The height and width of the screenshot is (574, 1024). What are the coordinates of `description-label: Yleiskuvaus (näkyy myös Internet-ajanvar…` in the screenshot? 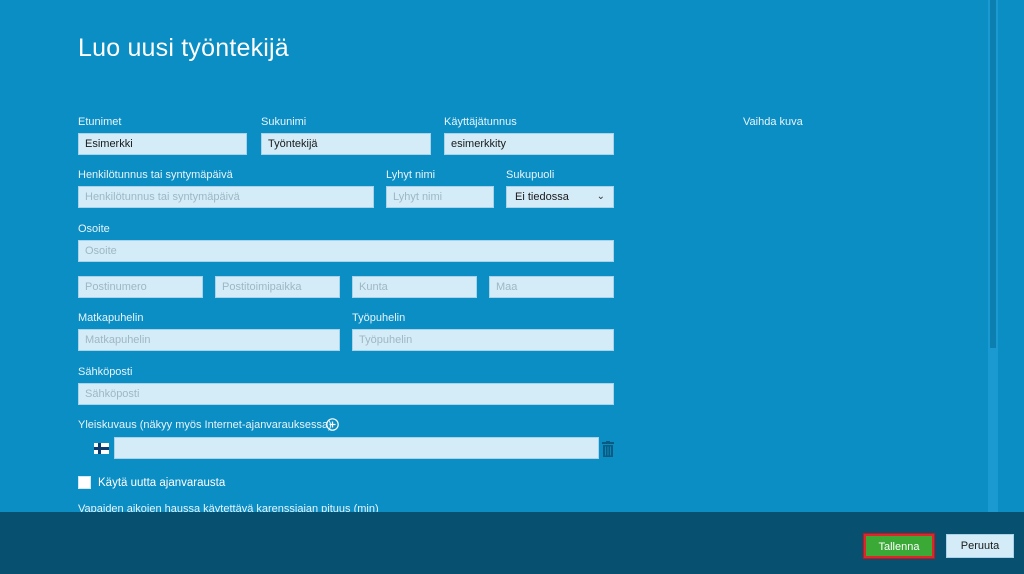 It's located at (205, 425).